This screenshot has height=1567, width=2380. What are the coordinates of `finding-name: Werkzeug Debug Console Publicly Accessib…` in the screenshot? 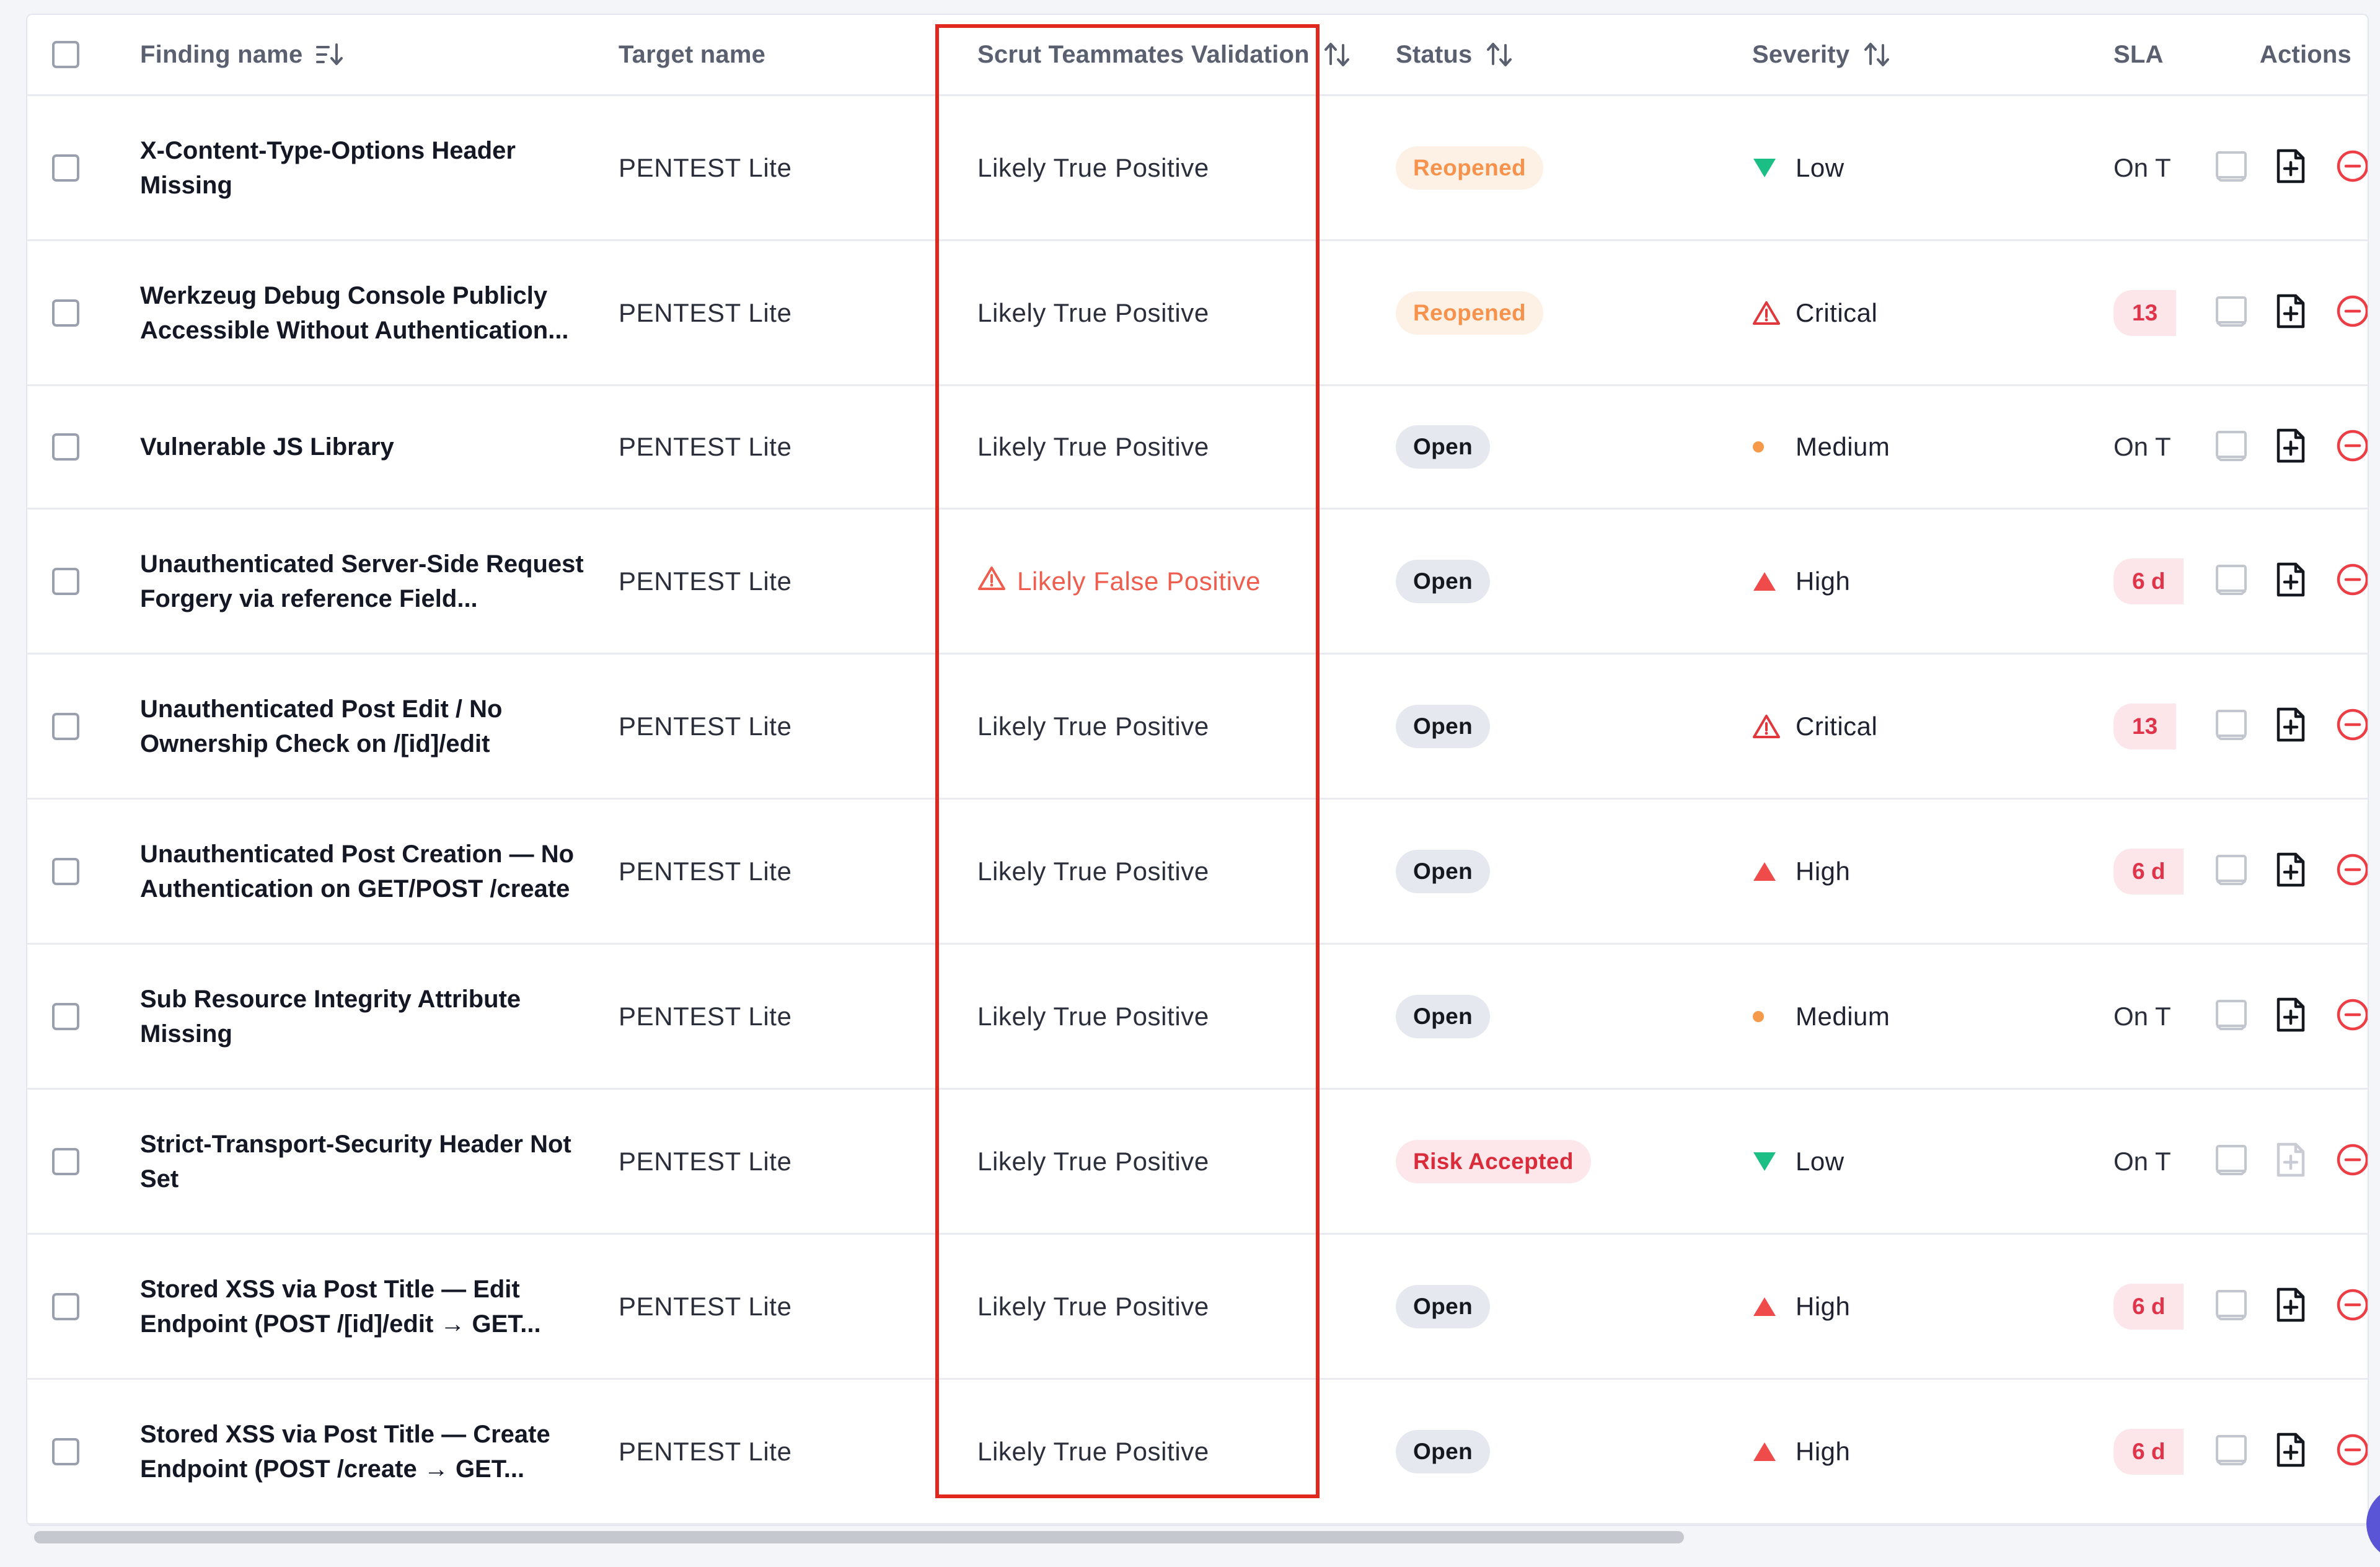 It's located at (375, 313).